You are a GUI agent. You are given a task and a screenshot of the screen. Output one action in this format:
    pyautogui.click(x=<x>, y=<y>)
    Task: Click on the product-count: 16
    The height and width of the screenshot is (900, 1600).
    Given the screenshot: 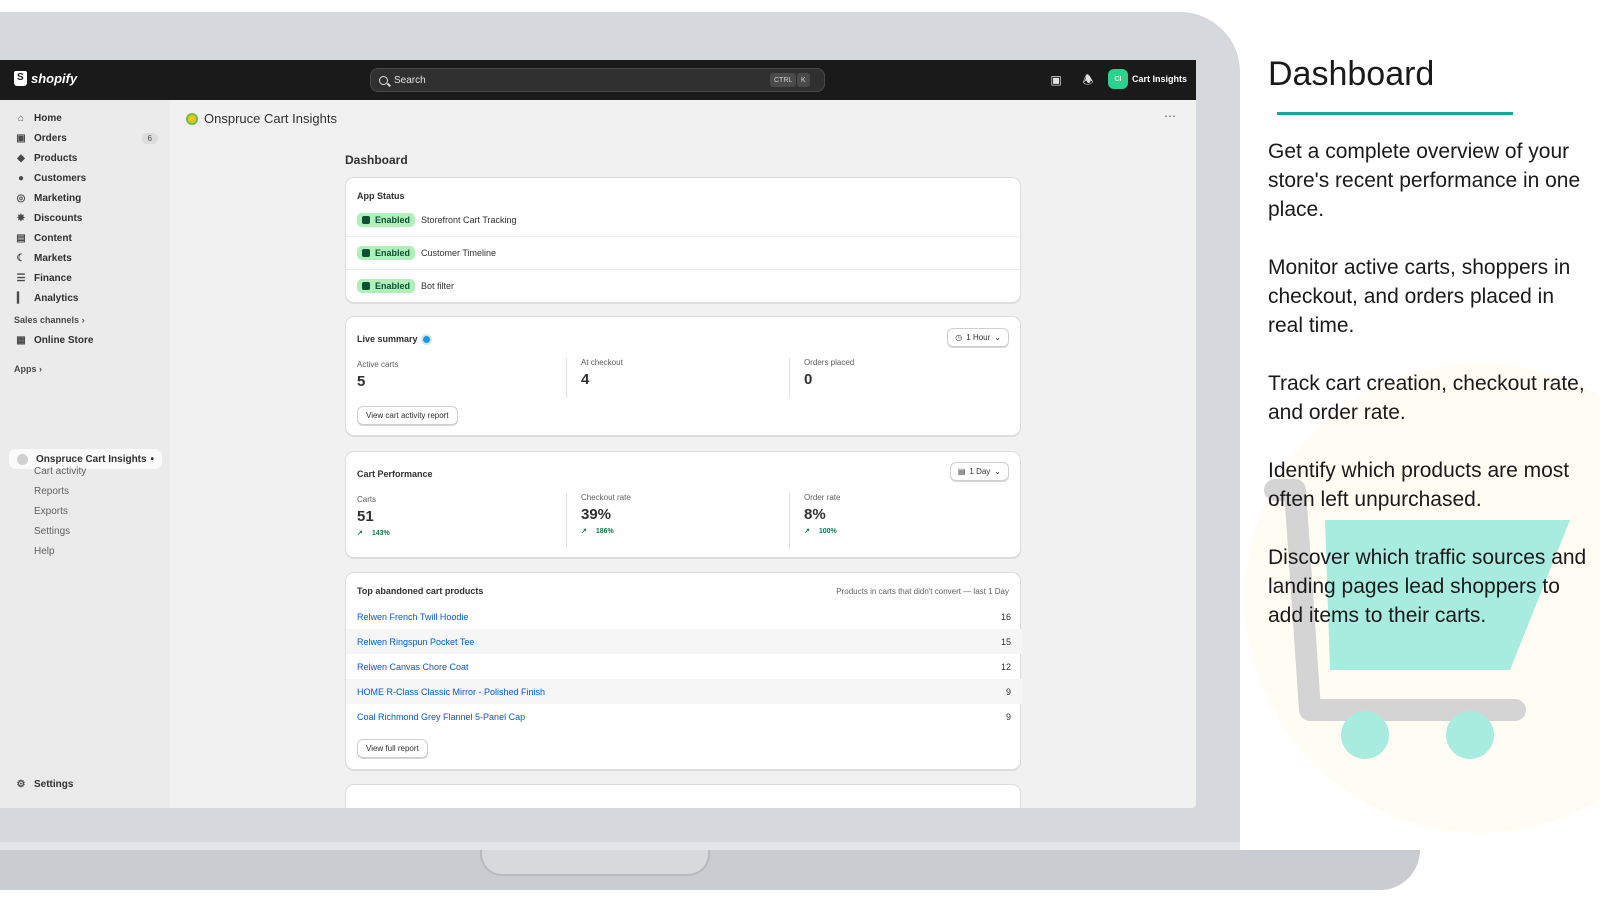 What is the action you would take?
    pyautogui.click(x=1005, y=616)
    